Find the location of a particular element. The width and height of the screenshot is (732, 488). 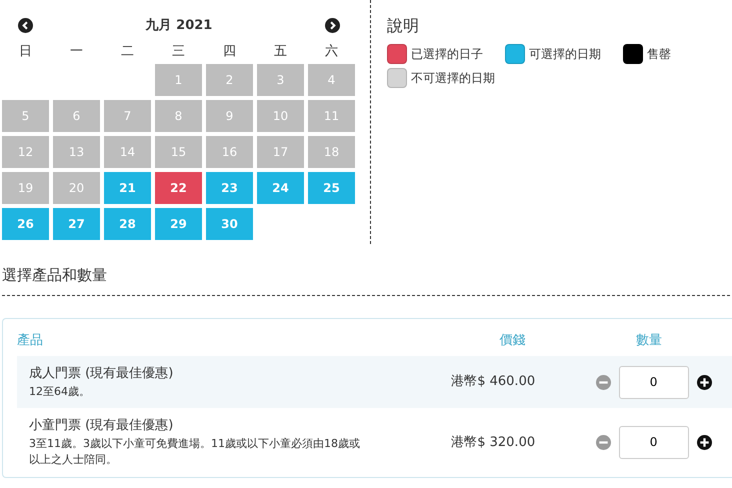

product-name: 成人門票 (現有最佳優惠) is located at coordinates (101, 374).